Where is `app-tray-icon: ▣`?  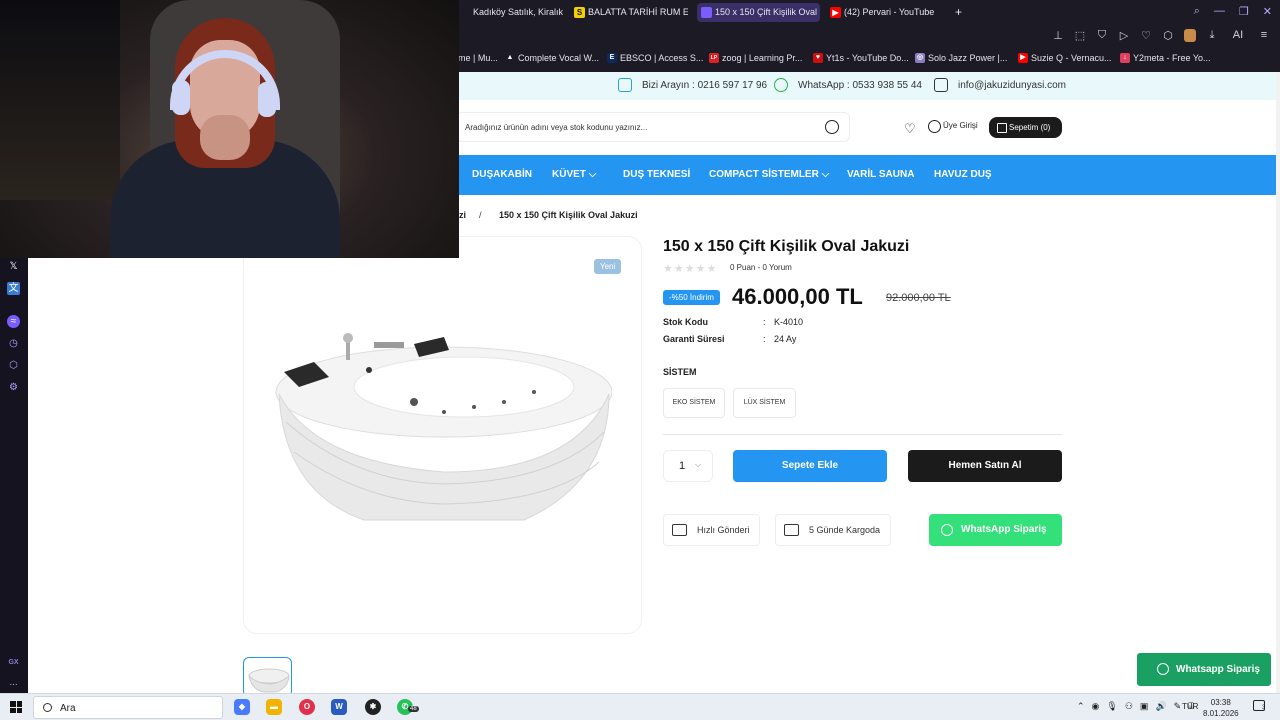
app-tray-icon: ▣ is located at coordinates (1144, 706).